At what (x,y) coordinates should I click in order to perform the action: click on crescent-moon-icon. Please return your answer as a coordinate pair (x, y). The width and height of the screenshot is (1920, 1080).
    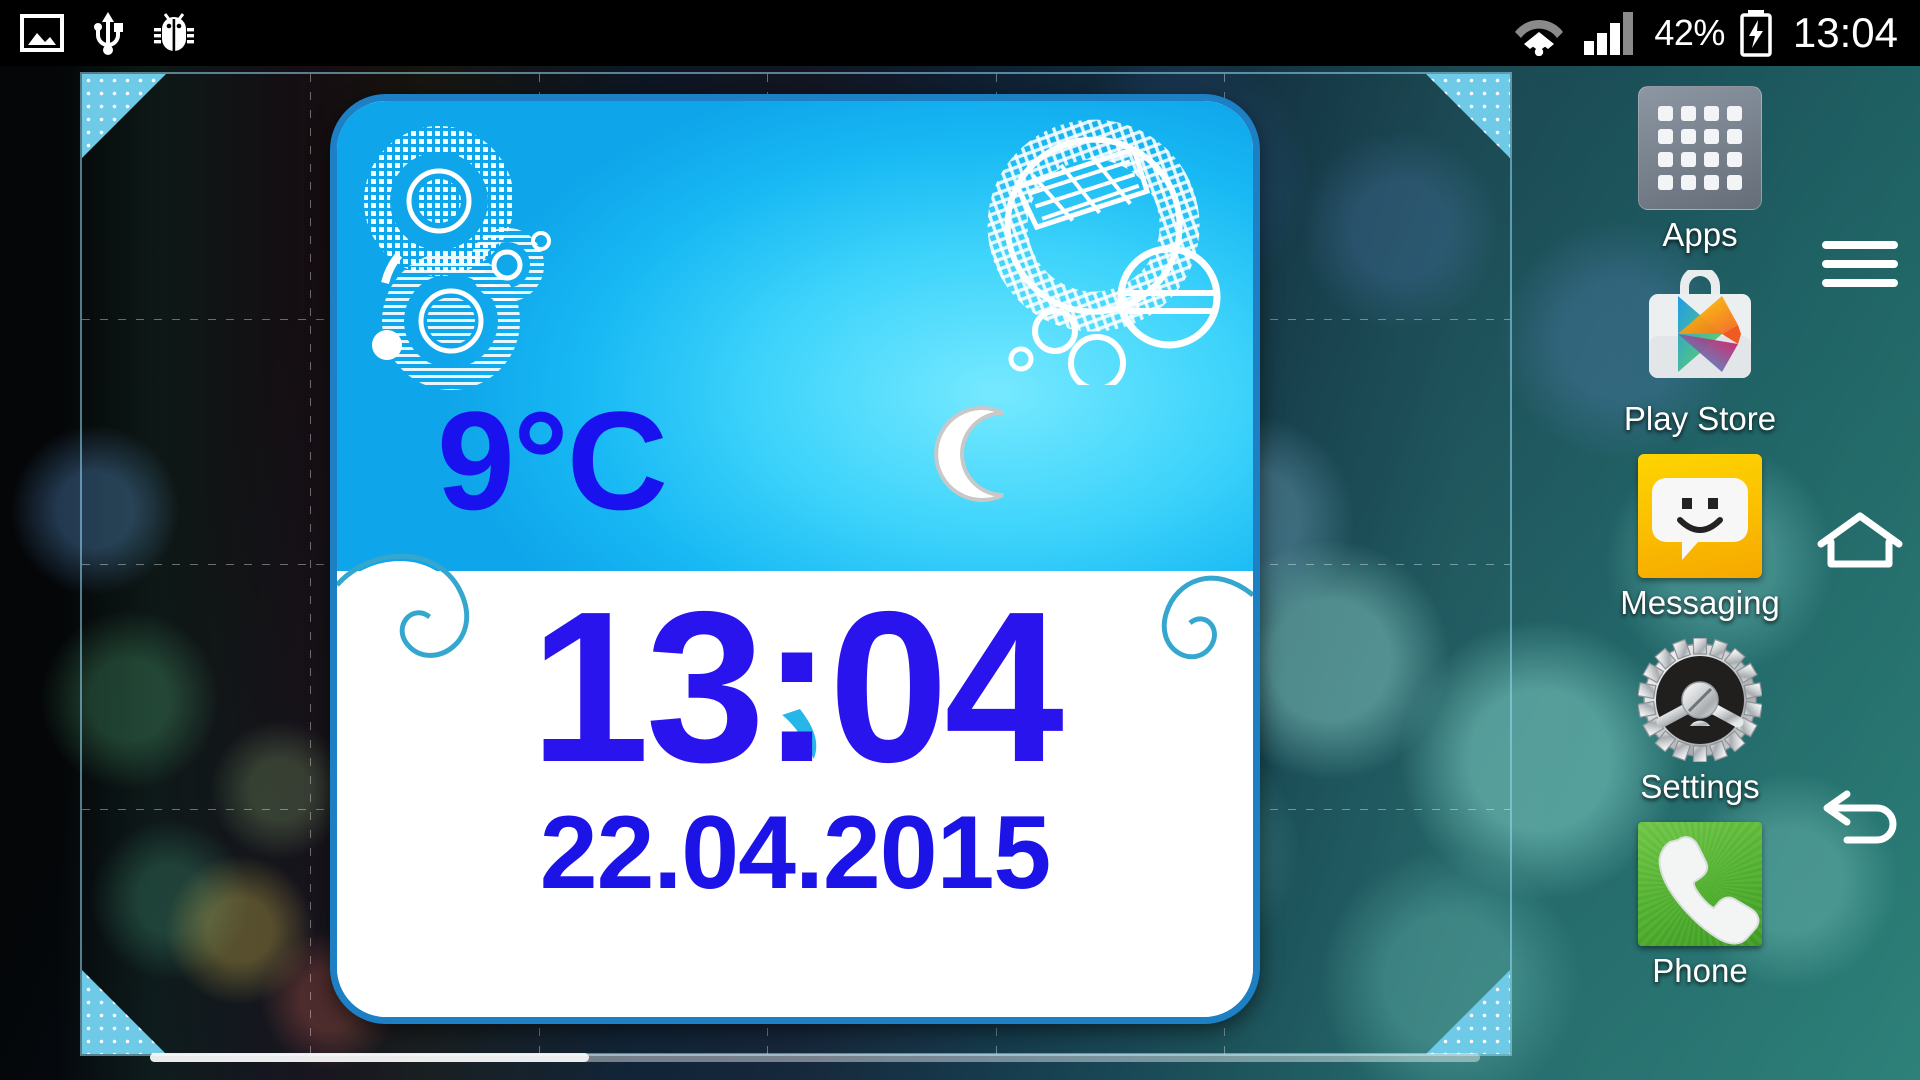
    Looking at the image, I should click on (969, 454).